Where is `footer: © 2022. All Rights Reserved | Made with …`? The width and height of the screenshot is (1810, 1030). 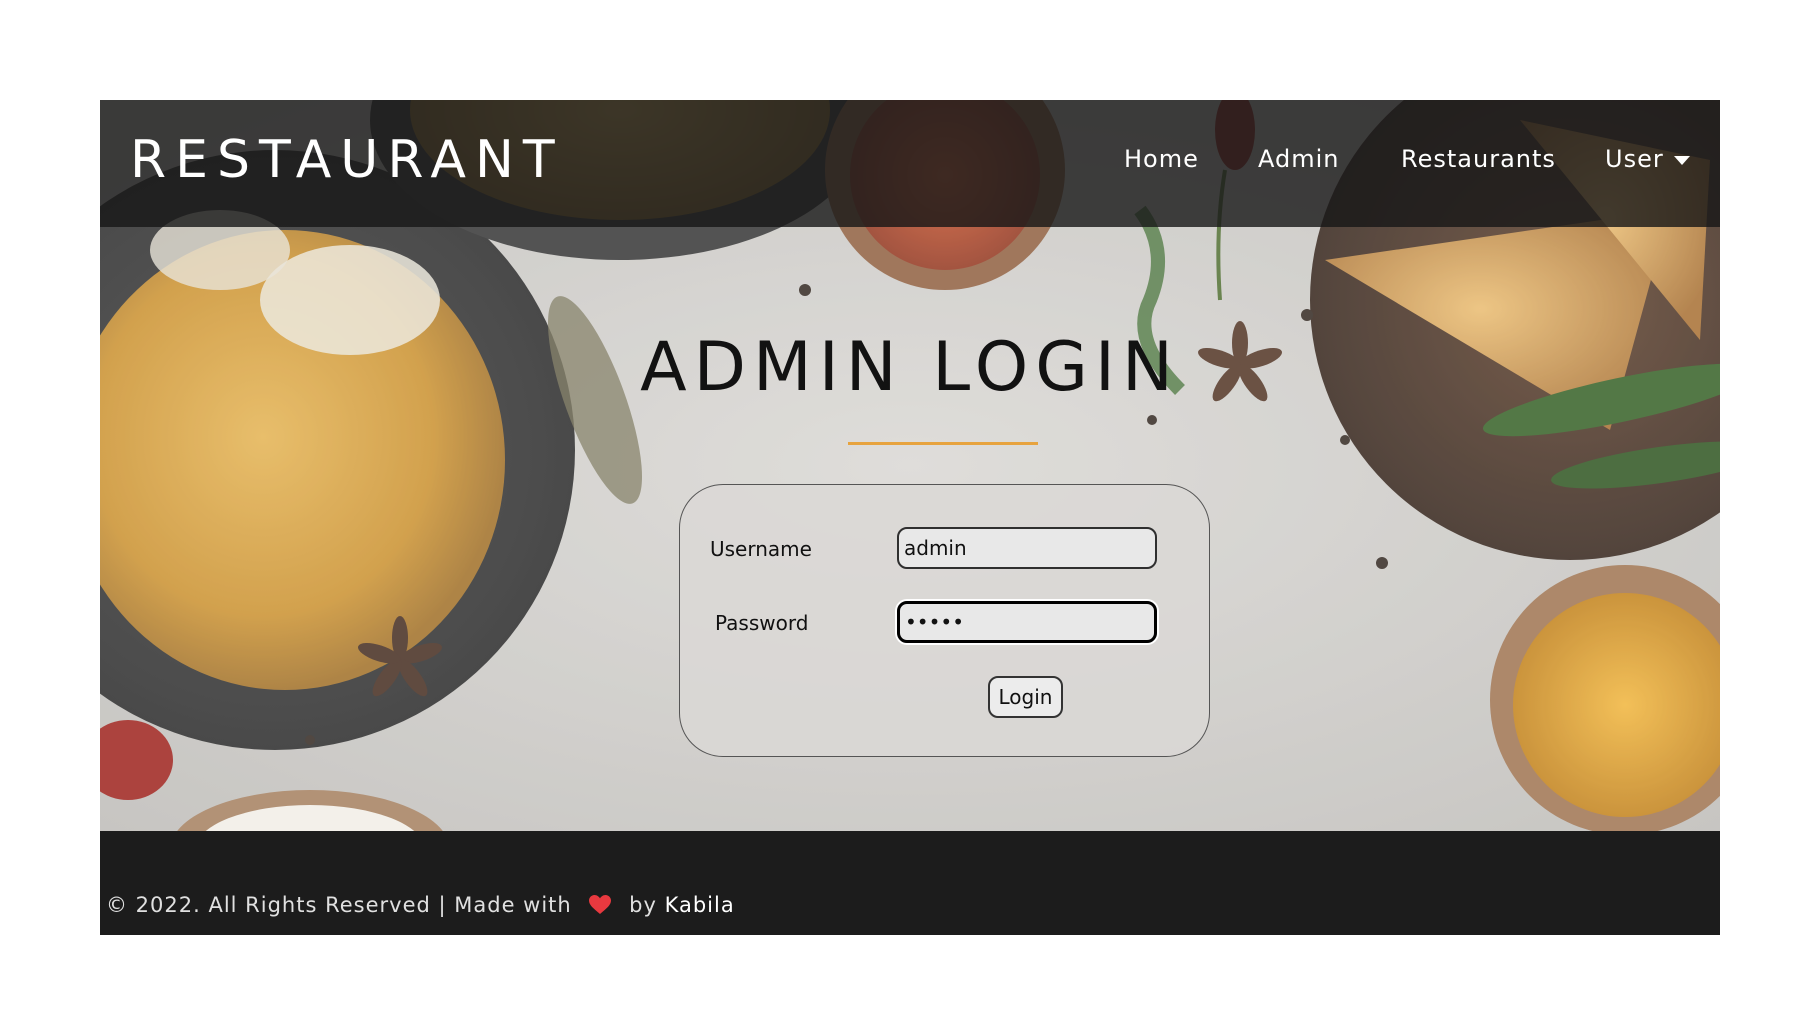 footer: © 2022. All Rights Reserved | Made with … is located at coordinates (910, 883).